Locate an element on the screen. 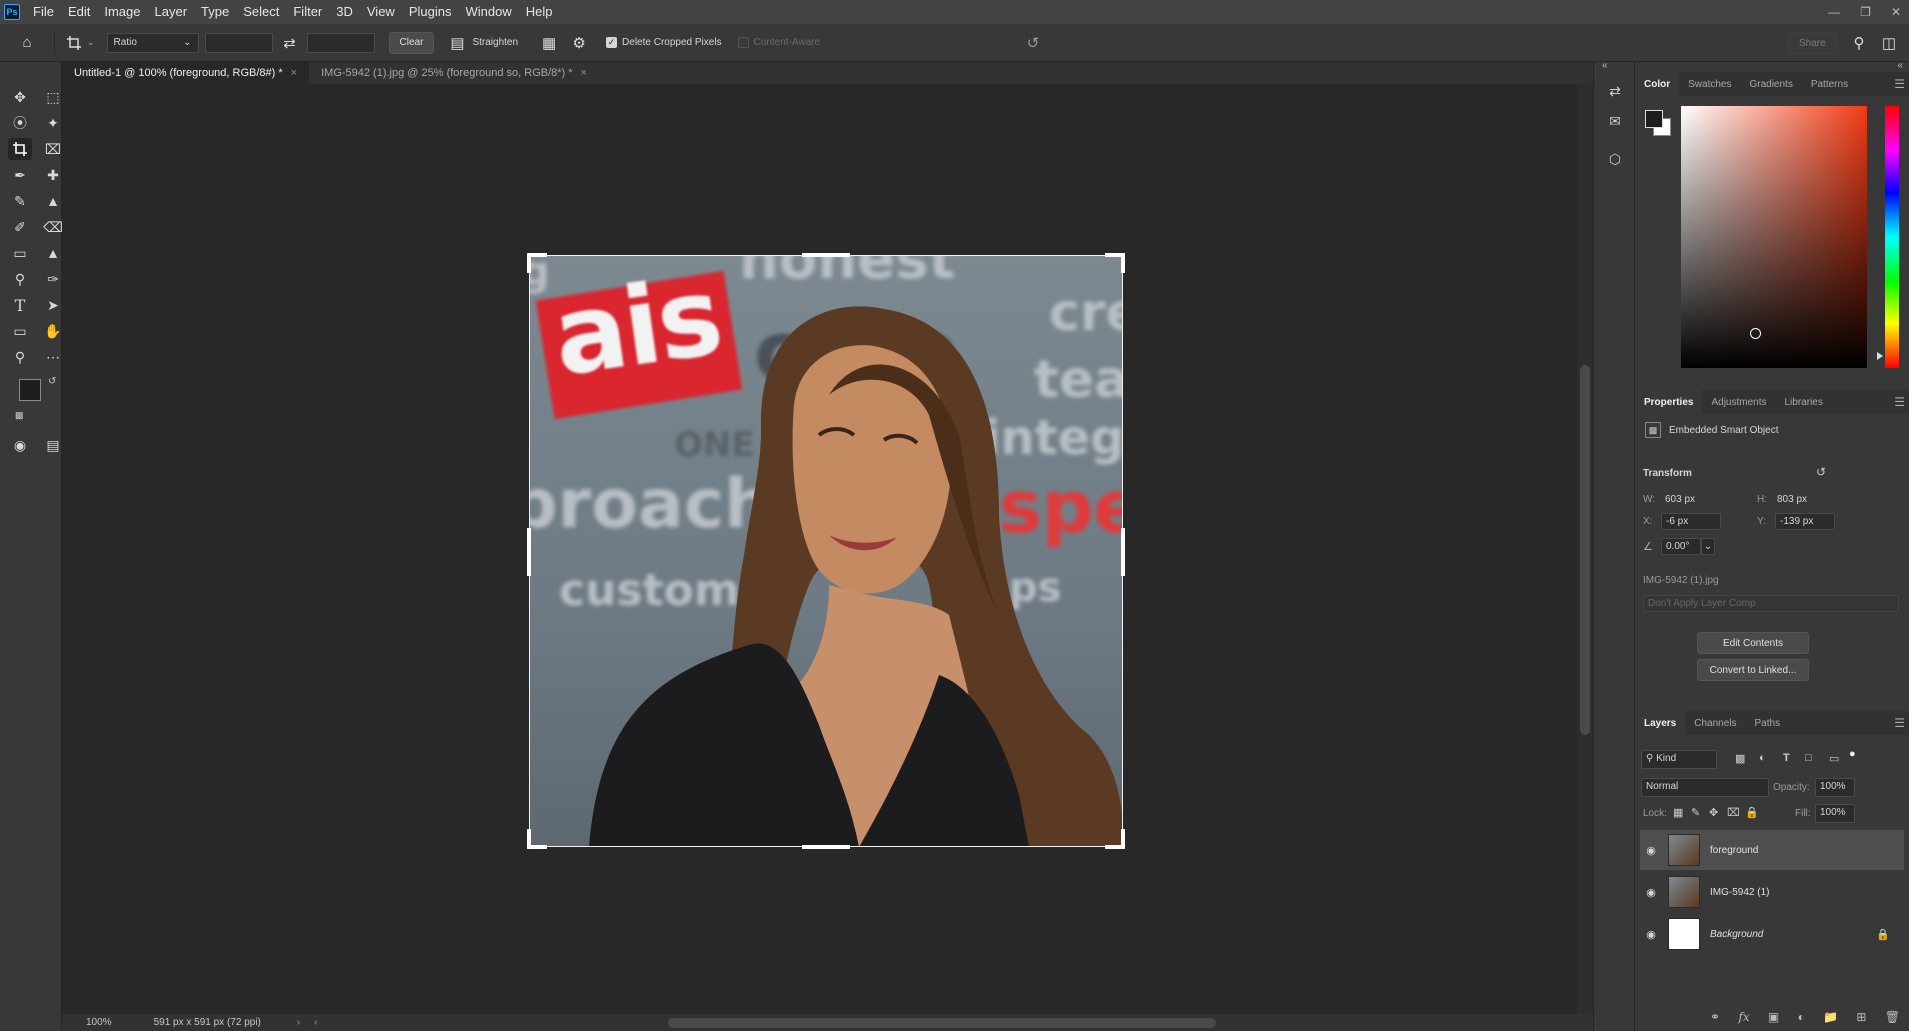 The height and width of the screenshot is (1031, 1909). color-picker-field is located at coordinates (1774, 237).